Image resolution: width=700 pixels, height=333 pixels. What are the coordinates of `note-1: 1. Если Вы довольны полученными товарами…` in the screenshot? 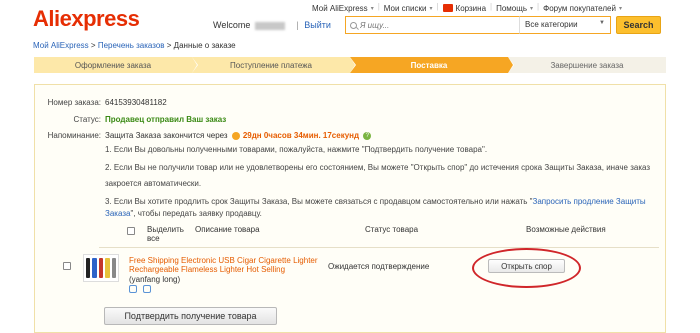 It's located at (296, 149).